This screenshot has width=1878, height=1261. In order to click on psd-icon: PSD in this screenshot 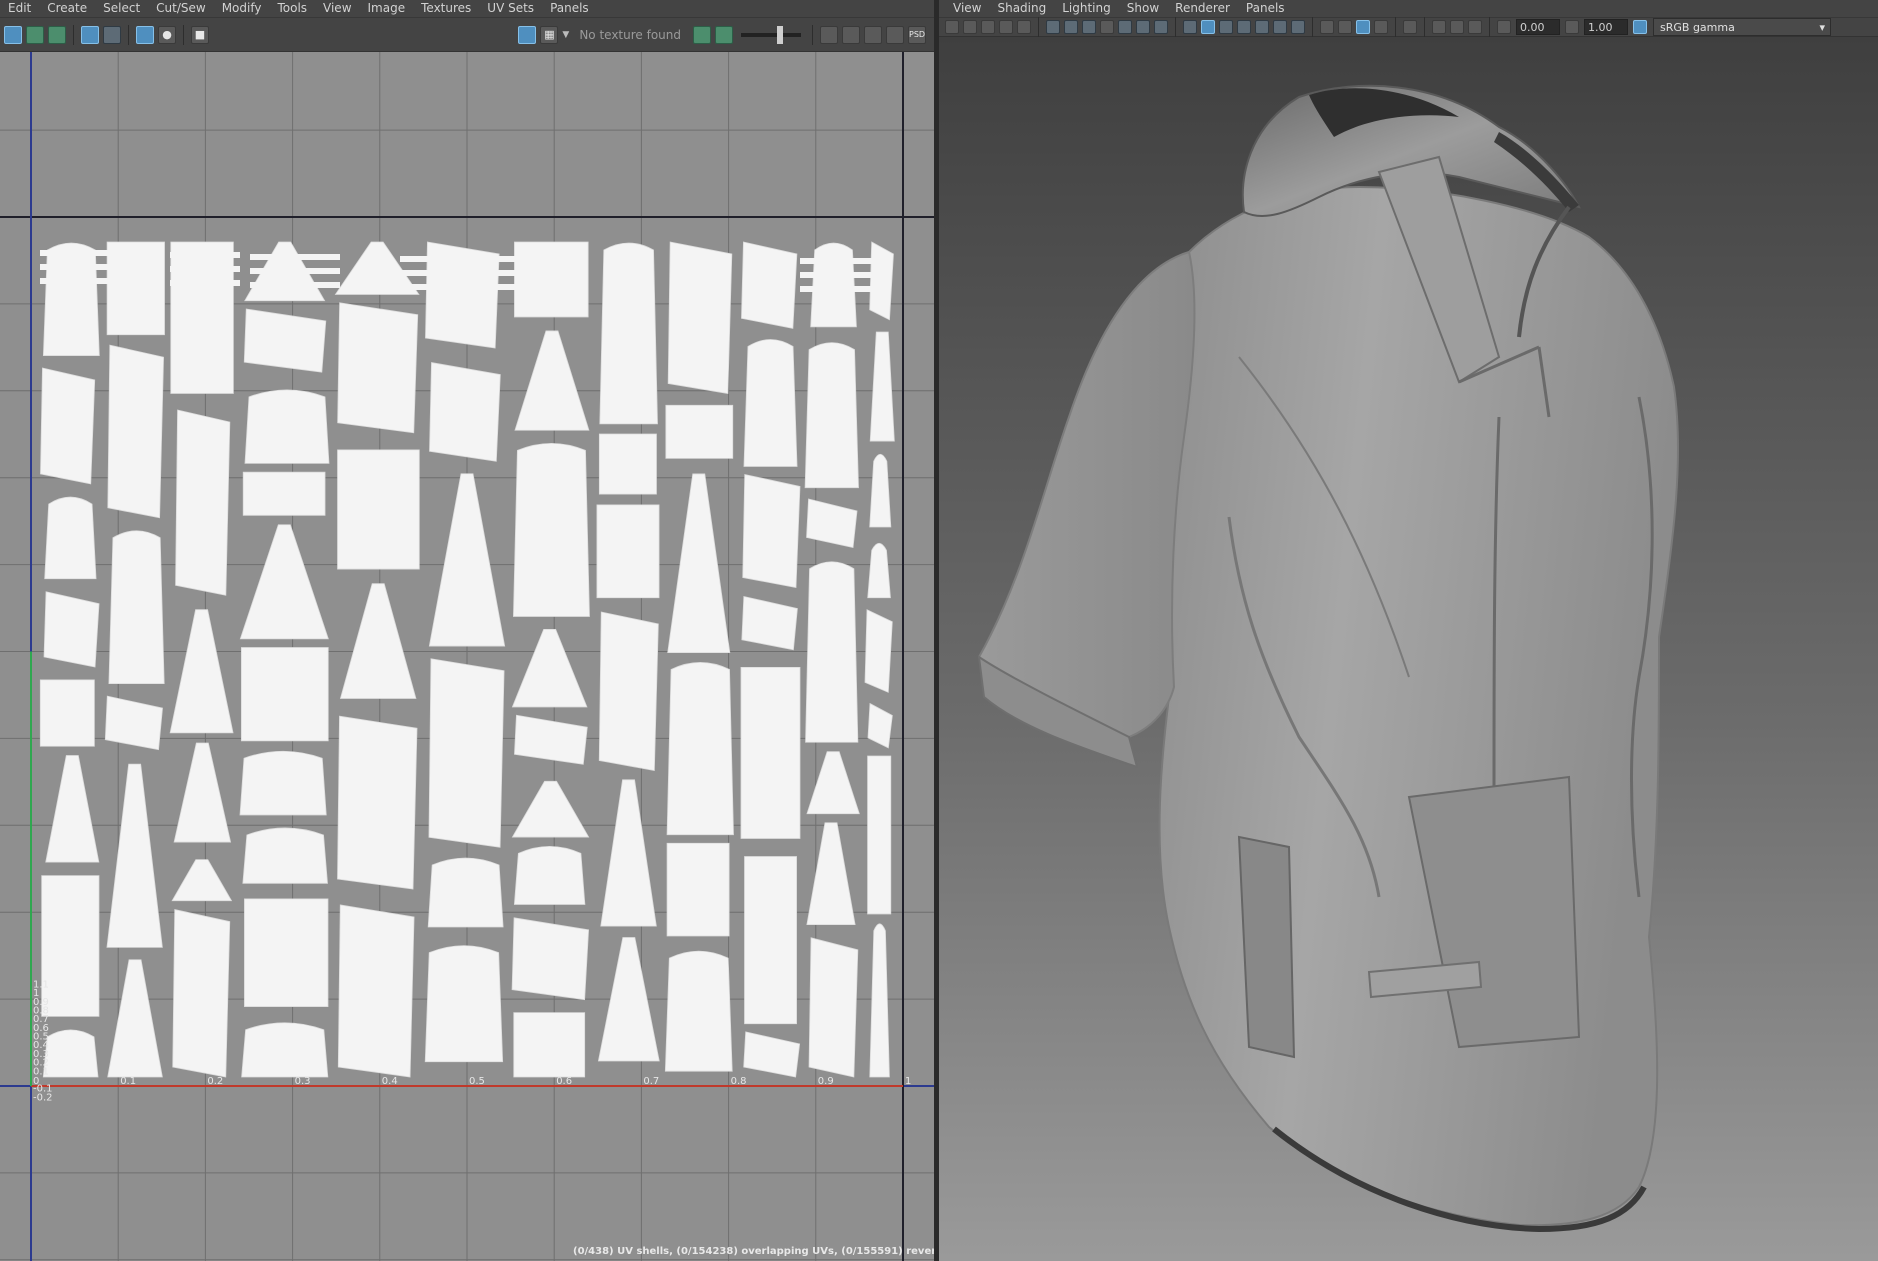, I will do `click(917, 34)`.